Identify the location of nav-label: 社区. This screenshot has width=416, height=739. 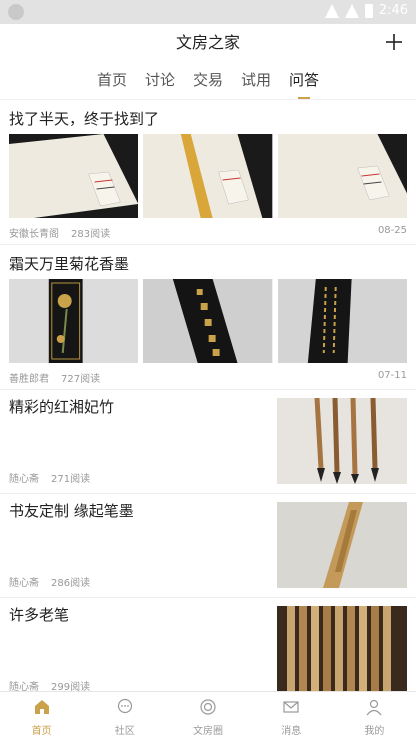
(124, 731).